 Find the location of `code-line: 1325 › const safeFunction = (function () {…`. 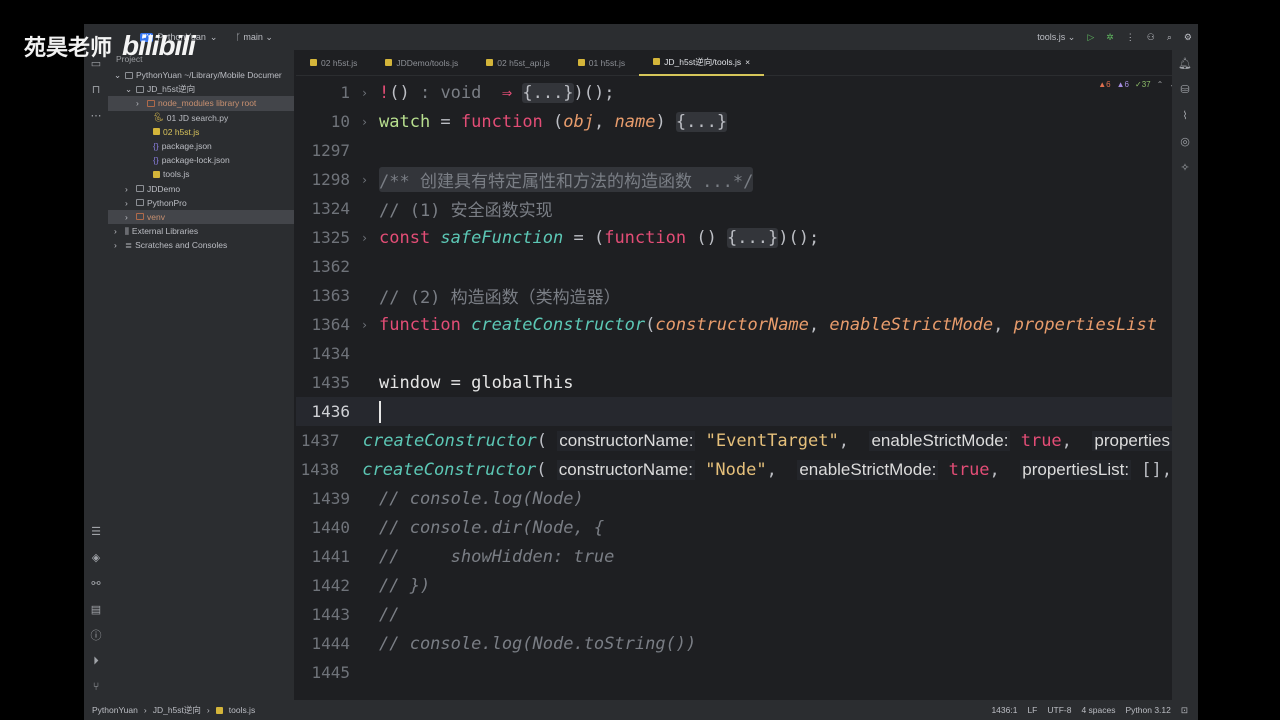

code-line: 1325 › const safeFunction = (function () {… is located at coordinates (734, 237).